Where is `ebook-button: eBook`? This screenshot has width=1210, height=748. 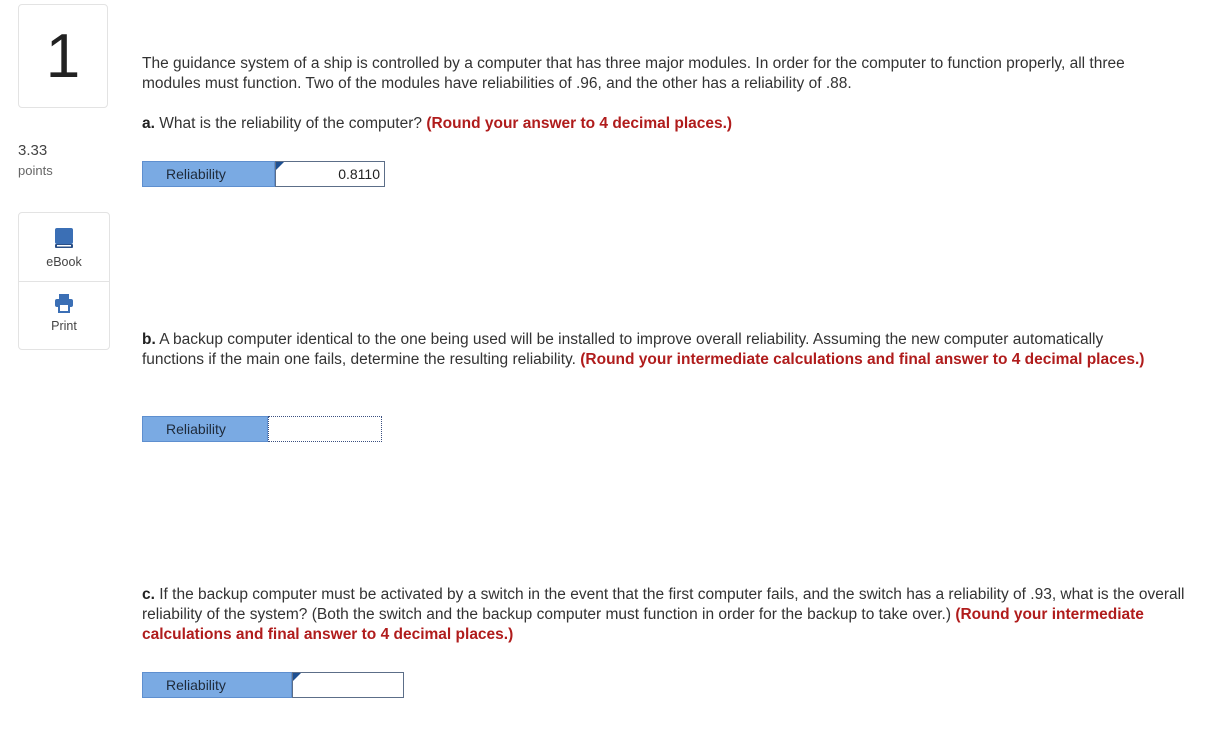 ebook-button: eBook is located at coordinates (64, 248).